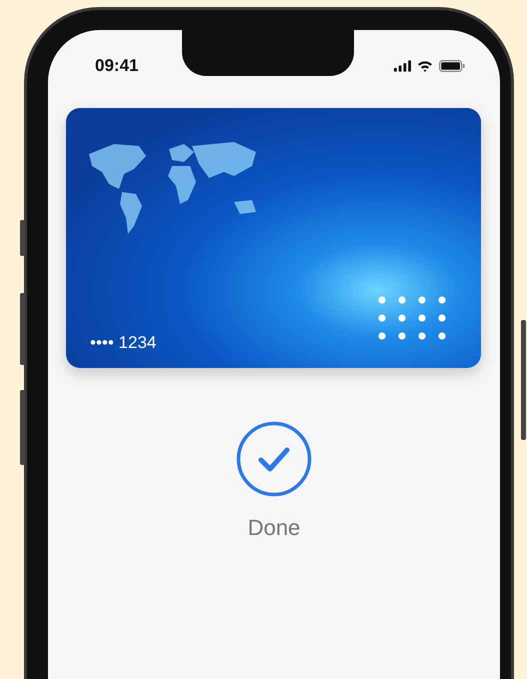 The image size is (527, 679). Describe the element at coordinates (425, 66) in the screenshot. I see `wifi-icon` at that location.